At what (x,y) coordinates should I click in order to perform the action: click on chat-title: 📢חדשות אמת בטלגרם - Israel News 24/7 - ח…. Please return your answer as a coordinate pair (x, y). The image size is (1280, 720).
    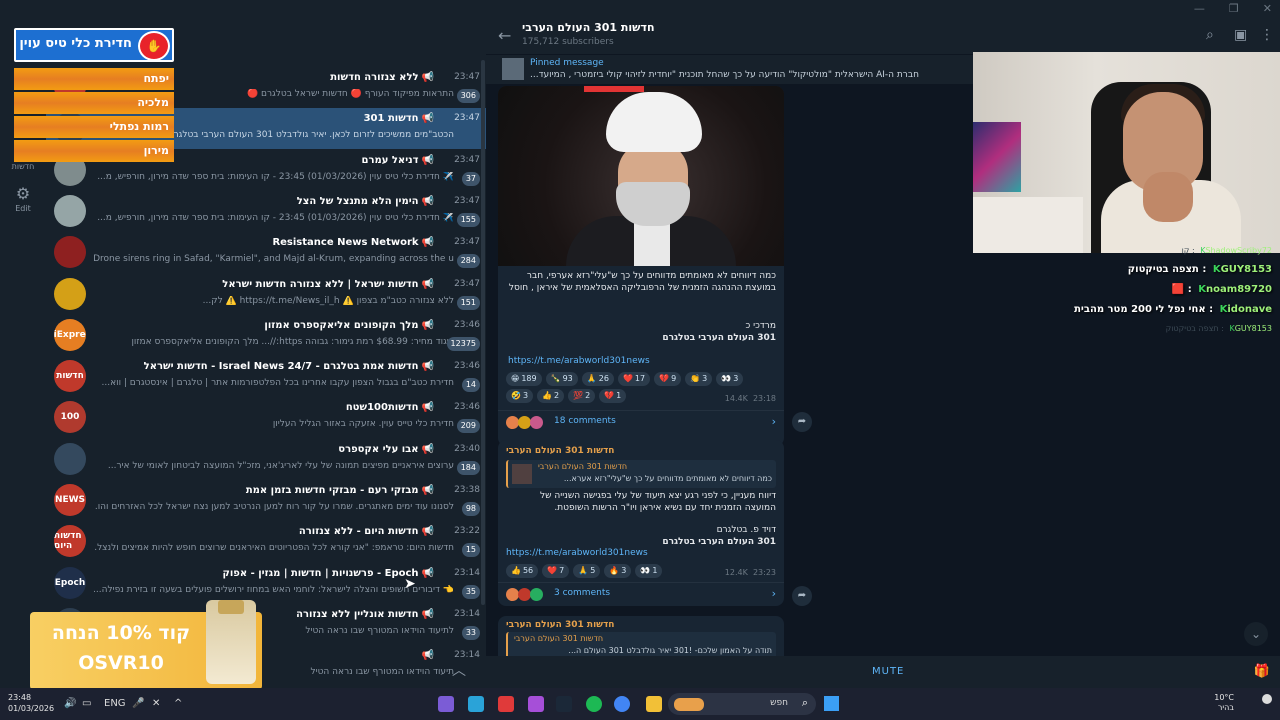
    Looking at the image, I should click on (288, 367).